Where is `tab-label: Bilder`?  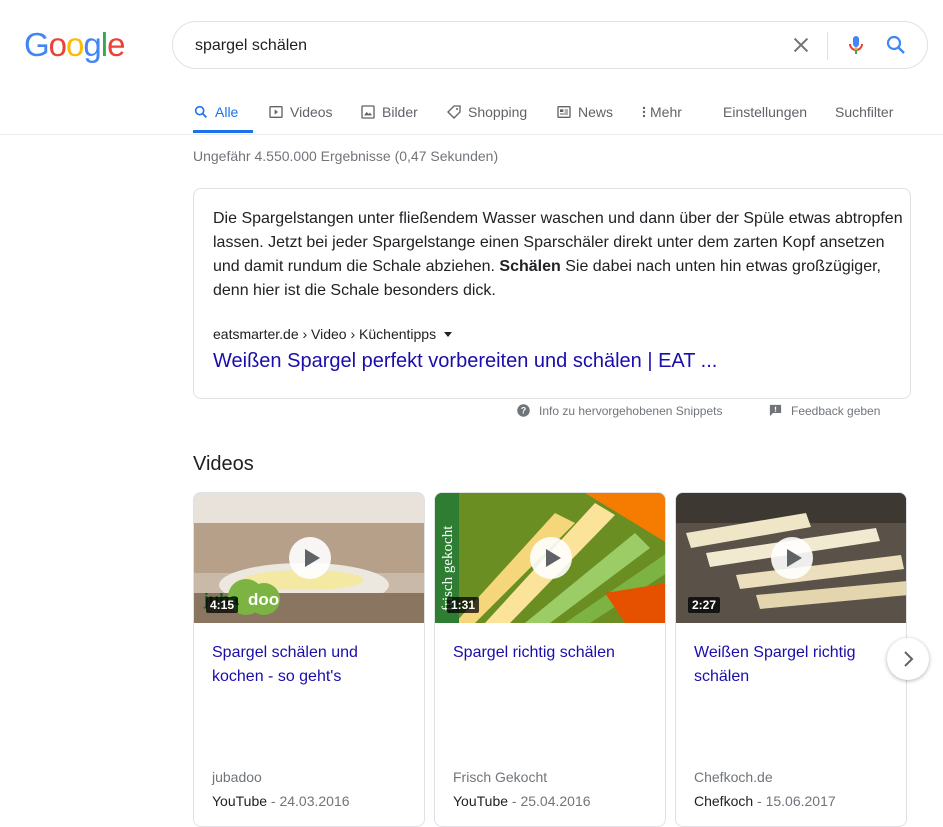
tab-label: Bilder is located at coordinates (400, 112).